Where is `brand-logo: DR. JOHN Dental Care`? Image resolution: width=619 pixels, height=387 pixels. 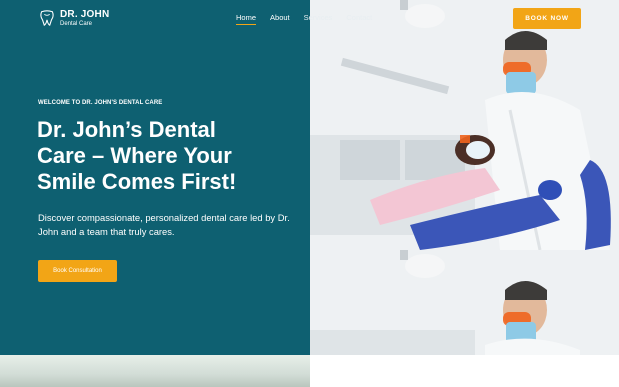
brand-logo: DR. JOHN Dental Care is located at coordinates (73, 18).